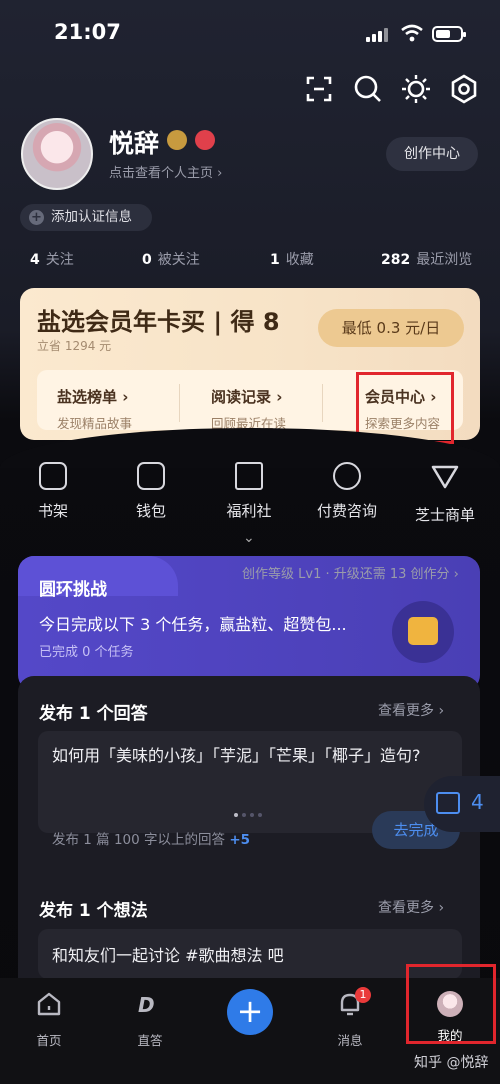 The width and height of the screenshot is (500, 1084). What do you see at coordinates (151, 840) in the screenshot?
I see `answer-hint: 发布 1 篇 100 字以上的回答 +5` at bounding box center [151, 840].